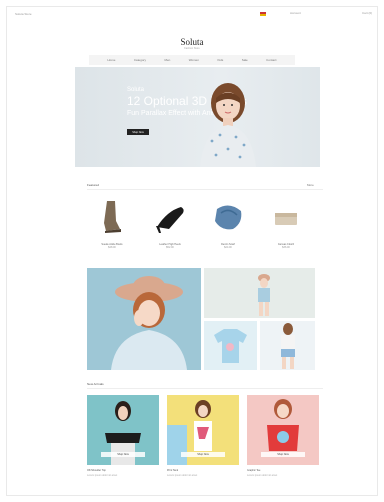  I want to click on product-price: $52.00, so click(170, 247).